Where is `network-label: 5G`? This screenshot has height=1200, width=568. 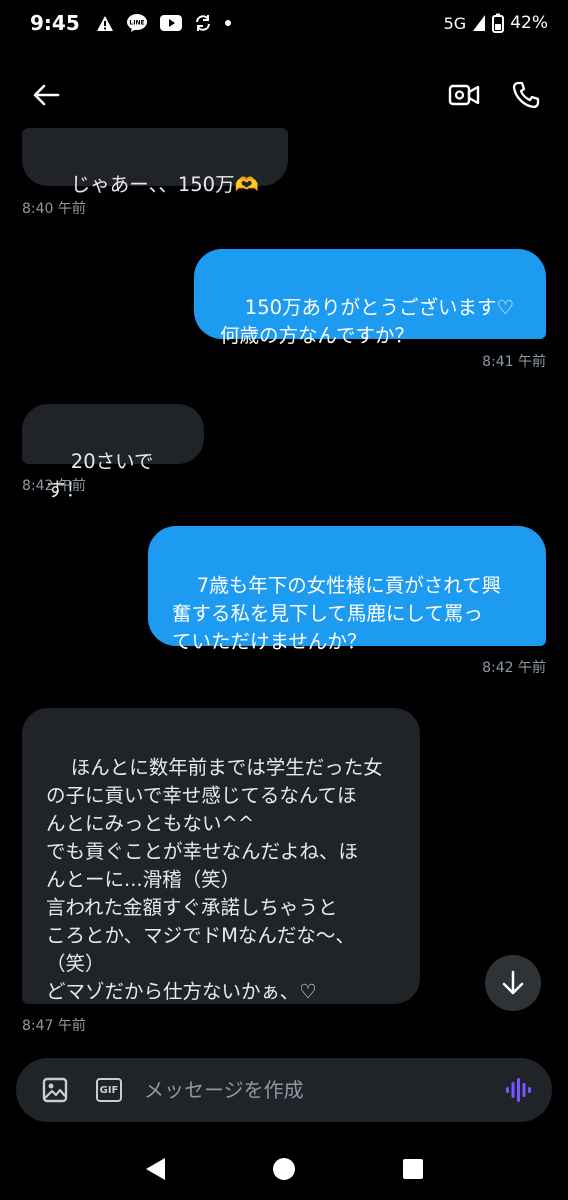 network-label: 5G is located at coordinates (455, 23).